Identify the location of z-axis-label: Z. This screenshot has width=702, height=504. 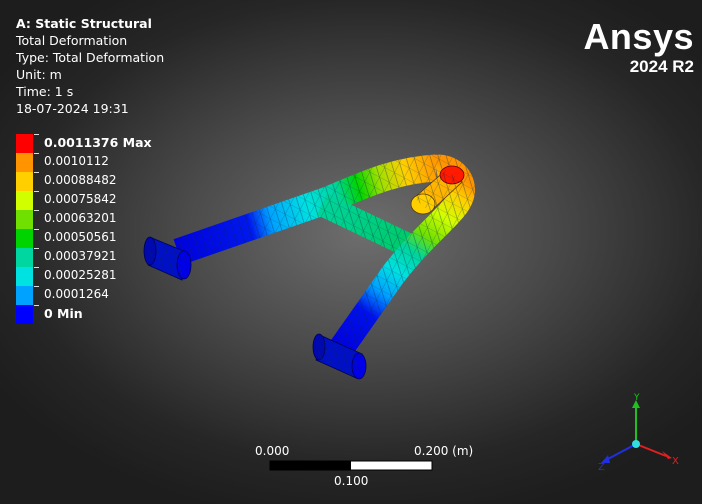
(601, 467).